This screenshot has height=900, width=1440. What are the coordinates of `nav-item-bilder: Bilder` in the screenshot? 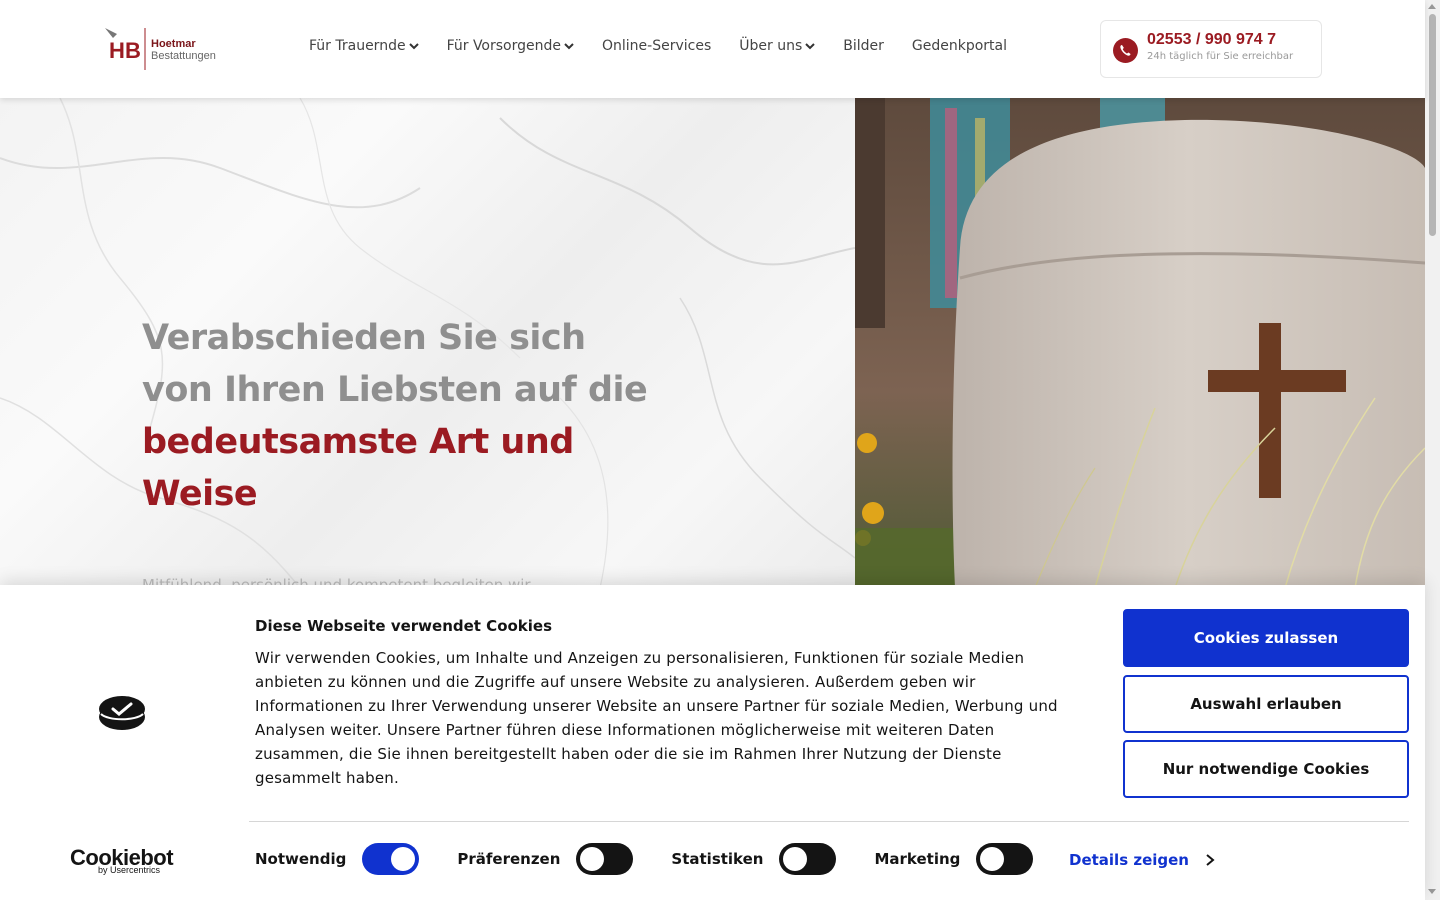 It's located at (863, 46).